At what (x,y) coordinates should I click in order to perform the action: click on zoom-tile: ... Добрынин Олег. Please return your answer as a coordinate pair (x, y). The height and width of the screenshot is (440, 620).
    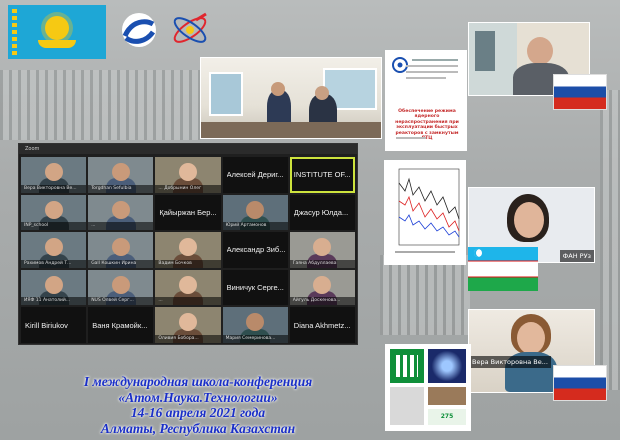
    Looking at the image, I should click on (188, 175).